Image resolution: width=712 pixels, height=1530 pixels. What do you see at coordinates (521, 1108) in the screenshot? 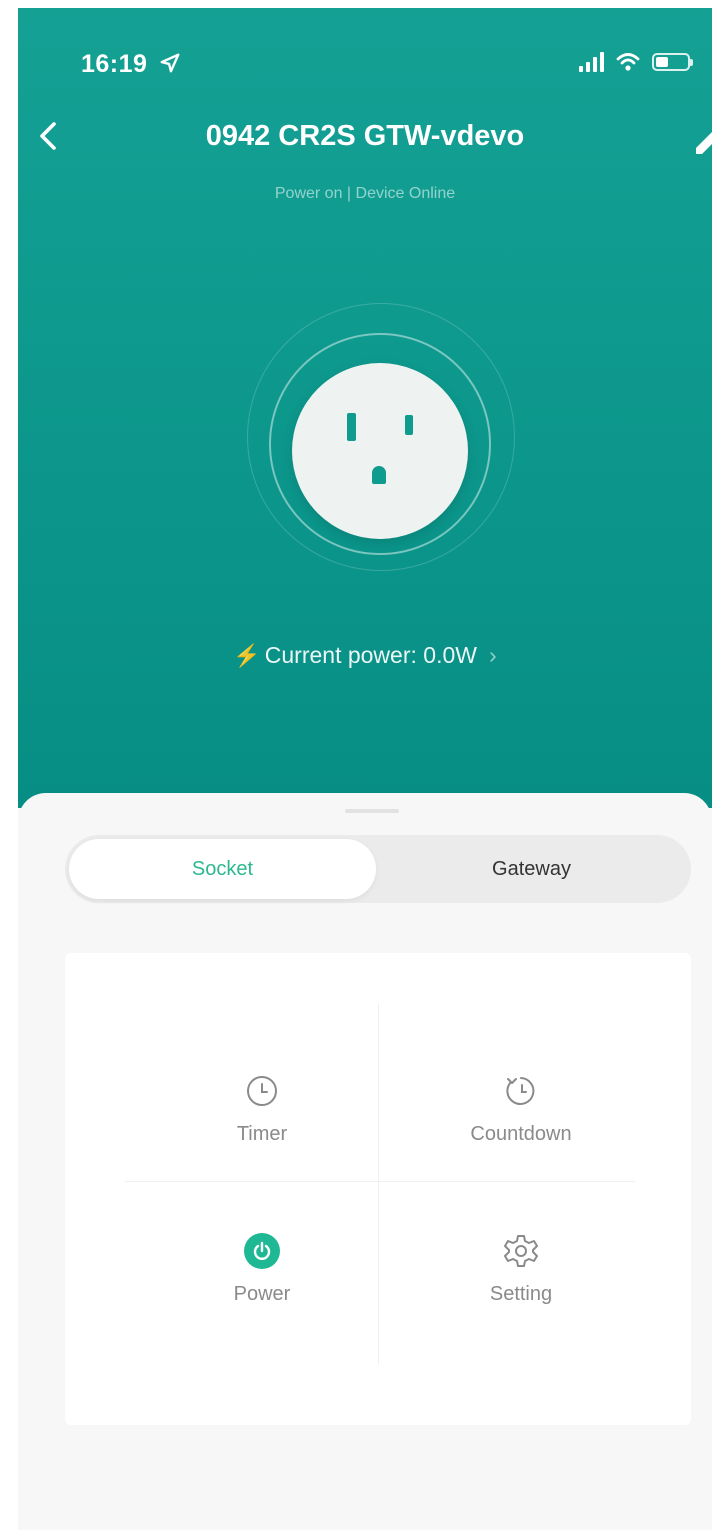
I see `countdown-button: Countdown` at bounding box center [521, 1108].